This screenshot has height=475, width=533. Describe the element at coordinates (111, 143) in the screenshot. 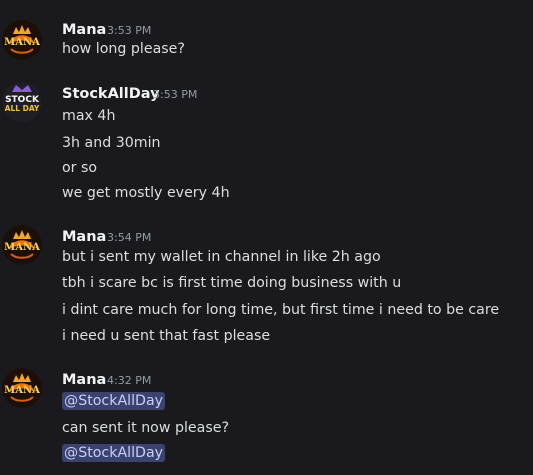

I see `message-text: 3h and 30min` at that location.